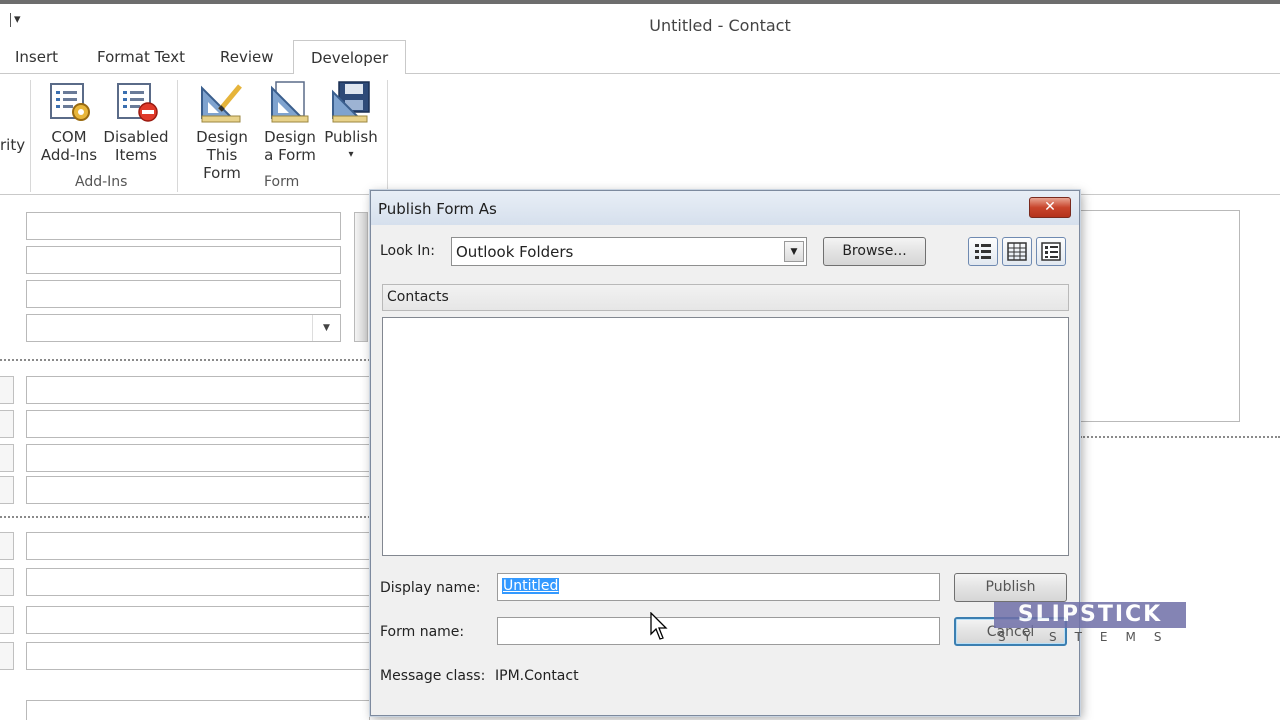 This screenshot has height=720, width=1280. What do you see at coordinates (290, 155) in the screenshot?
I see `design-a-form-line2: a Form` at bounding box center [290, 155].